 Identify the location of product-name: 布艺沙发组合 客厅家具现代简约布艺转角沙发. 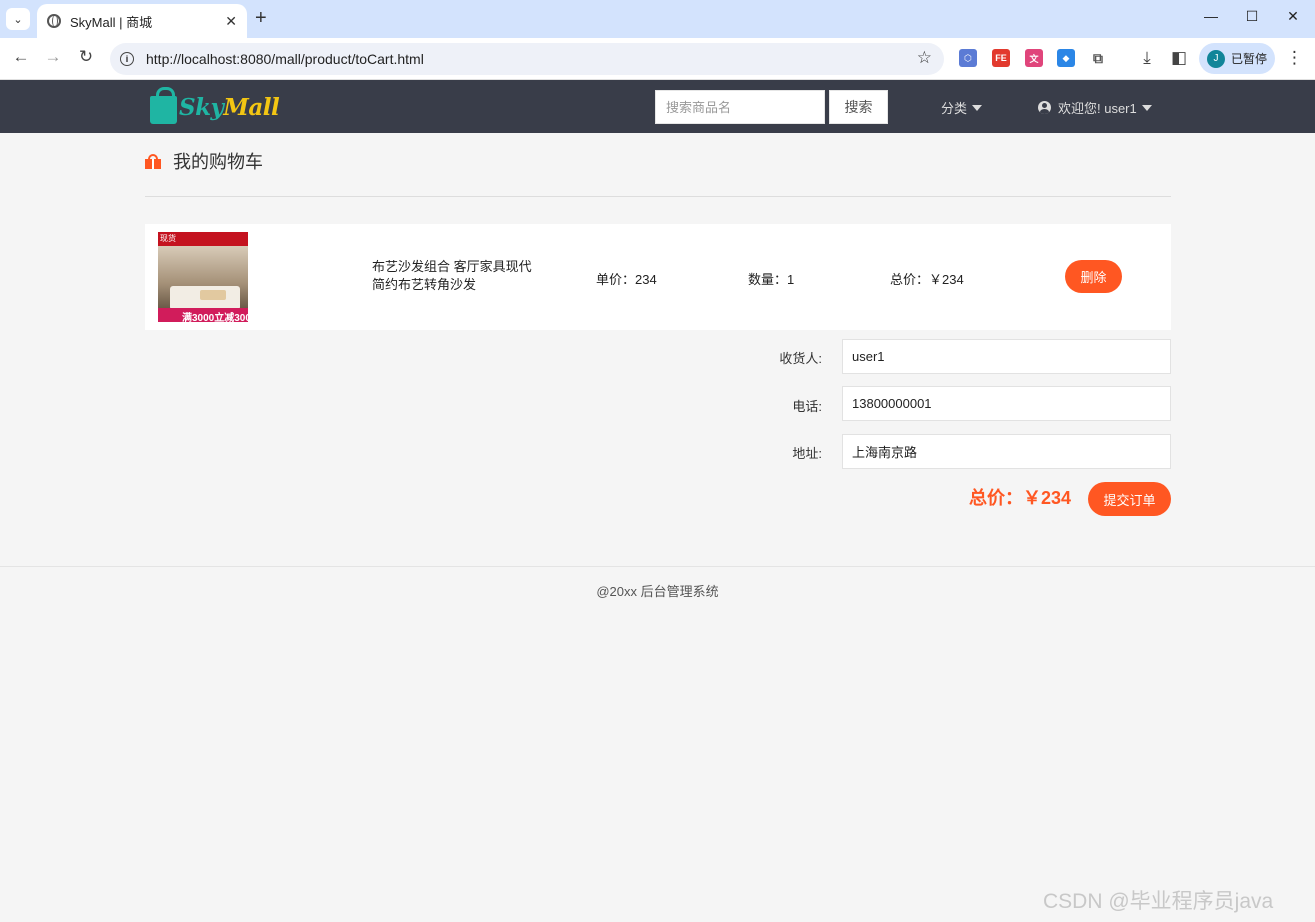
(454, 276).